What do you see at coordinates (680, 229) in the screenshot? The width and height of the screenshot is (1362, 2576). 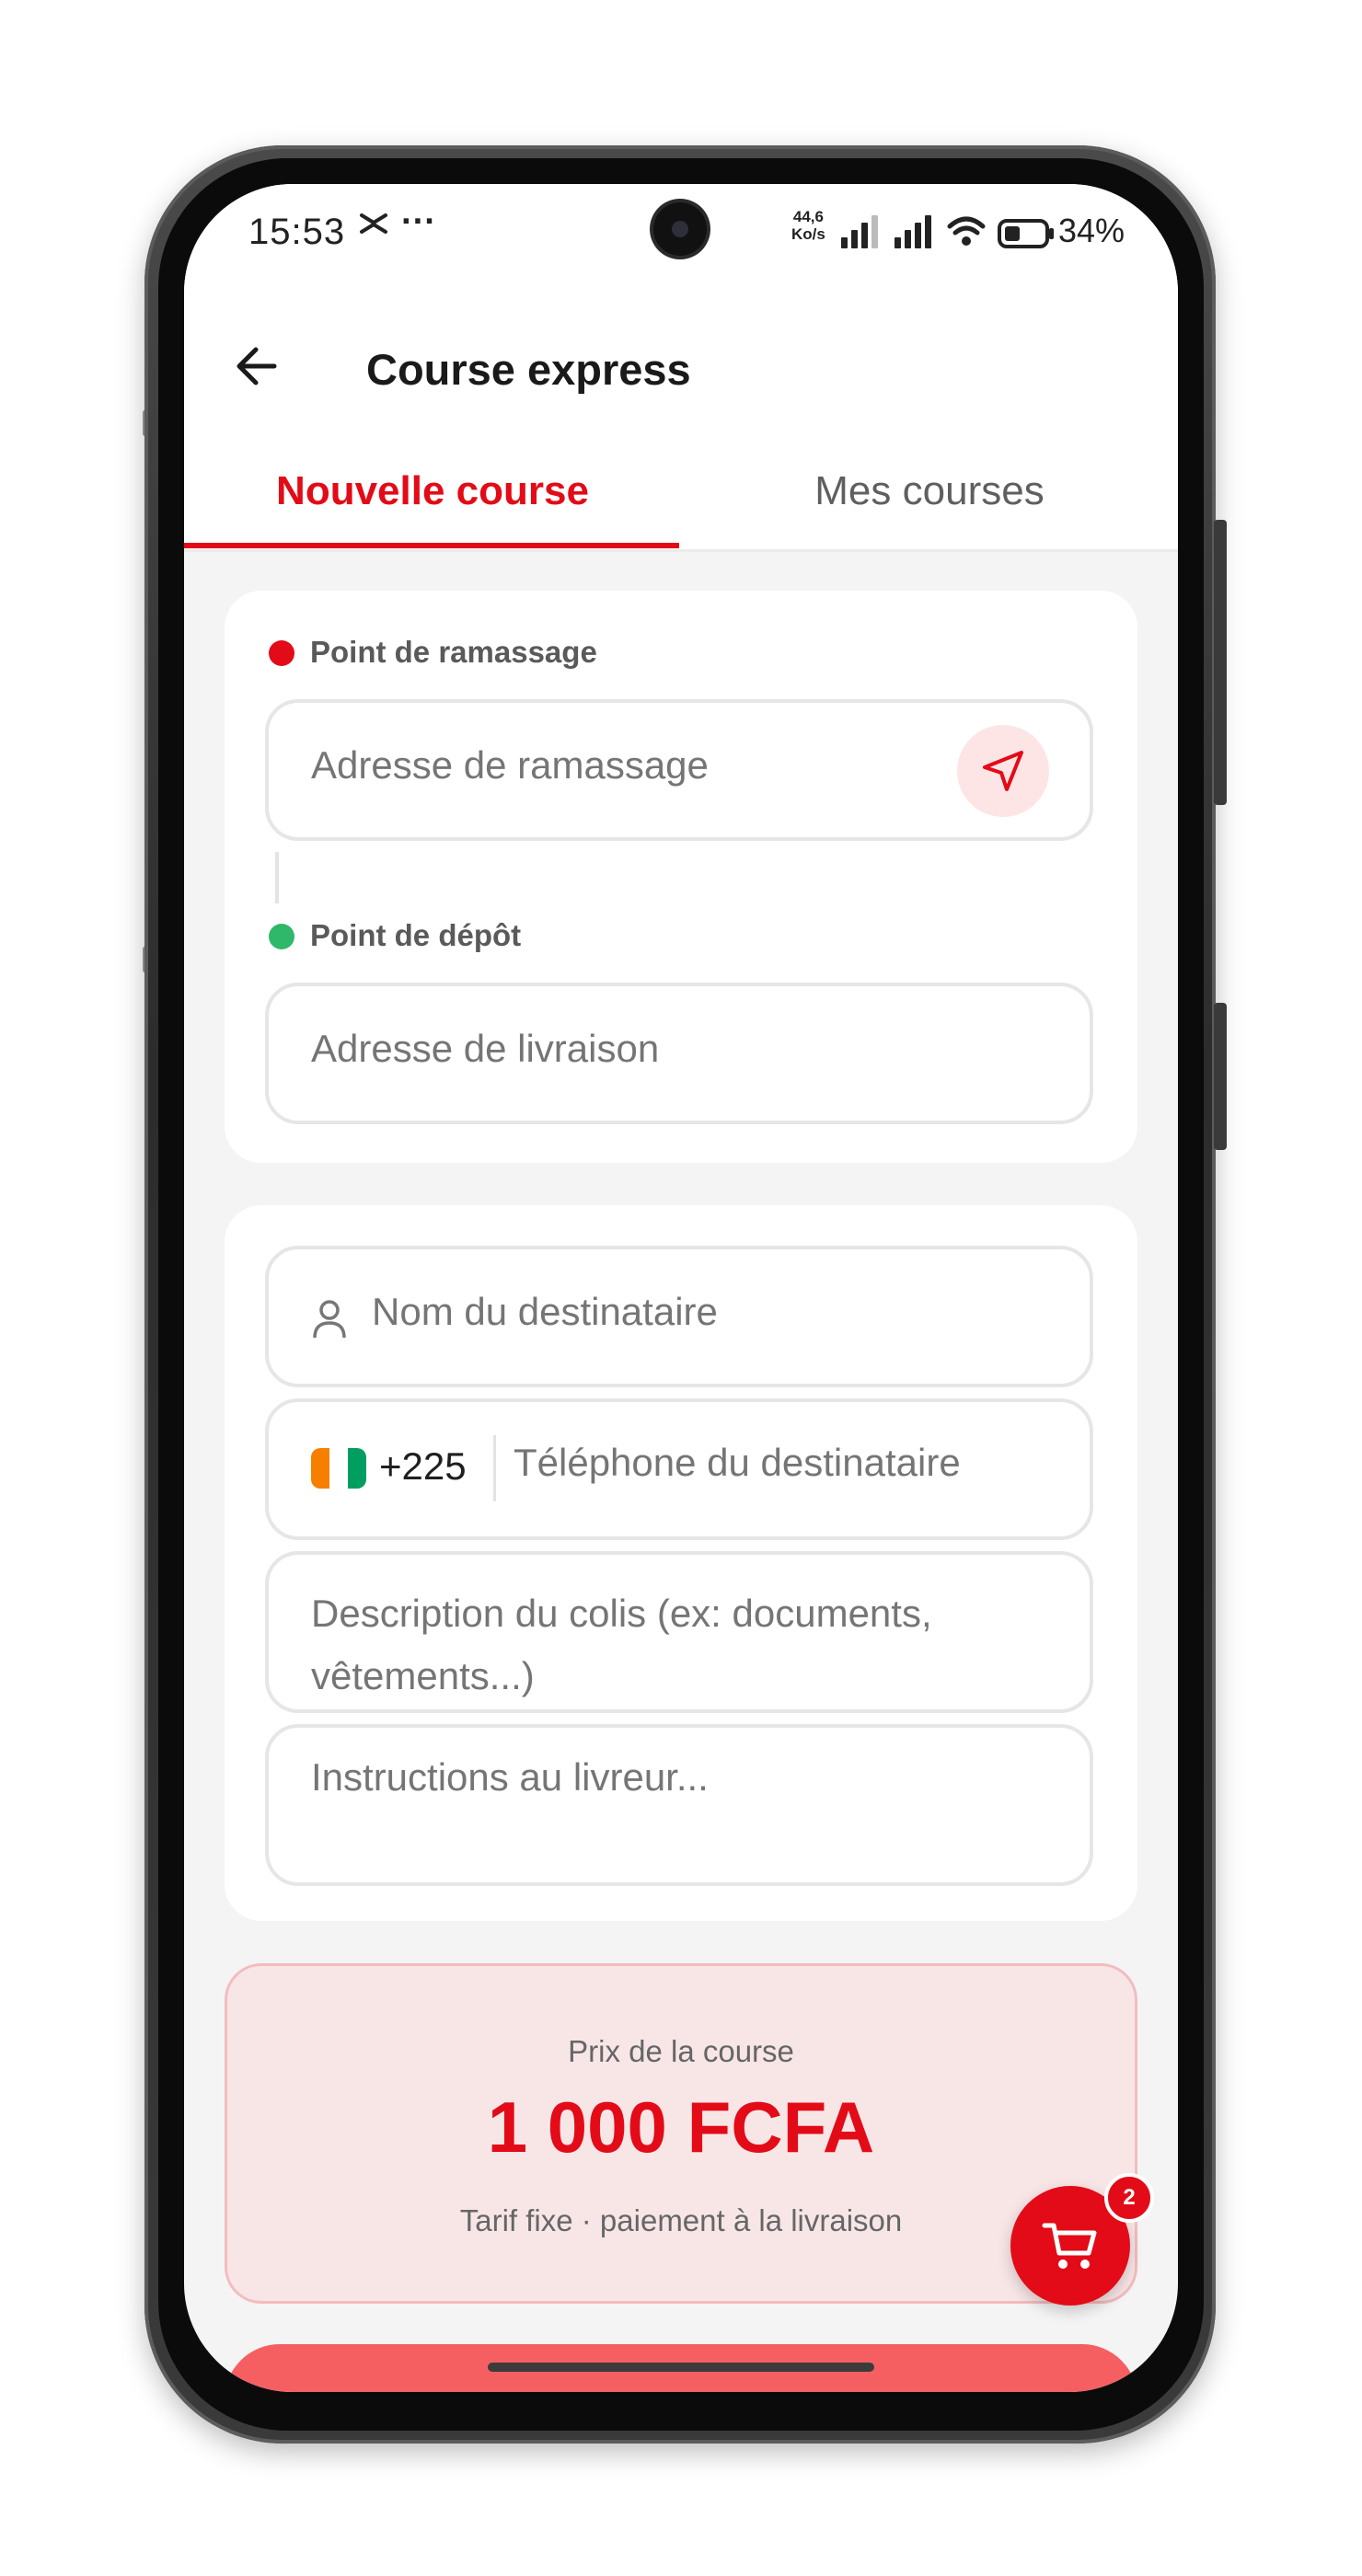 I see `front-camera` at bounding box center [680, 229].